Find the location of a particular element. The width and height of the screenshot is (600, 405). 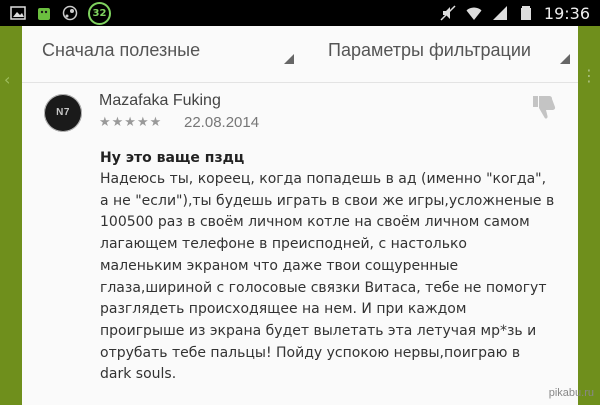

filter-bar: Сначала полезные Параметры фильтрации is located at coordinates (300, 54).